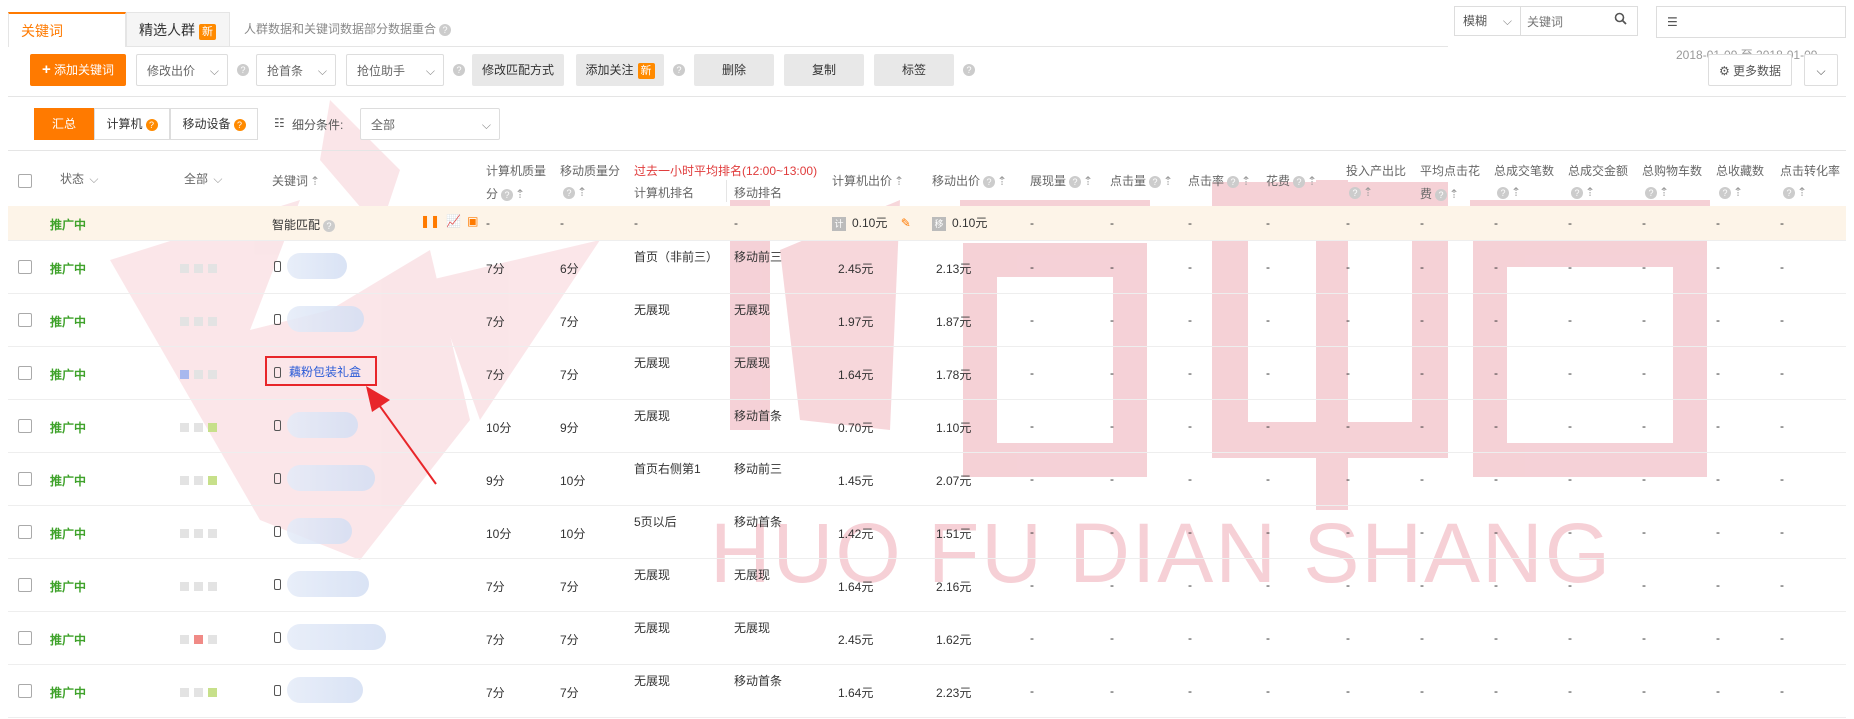 The image size is (1854, 719). What do you see at coordinates (1291, 180) in the screenshot?
I see `header-cost: 花费? ⇡` at bounding box center [1291, 180].